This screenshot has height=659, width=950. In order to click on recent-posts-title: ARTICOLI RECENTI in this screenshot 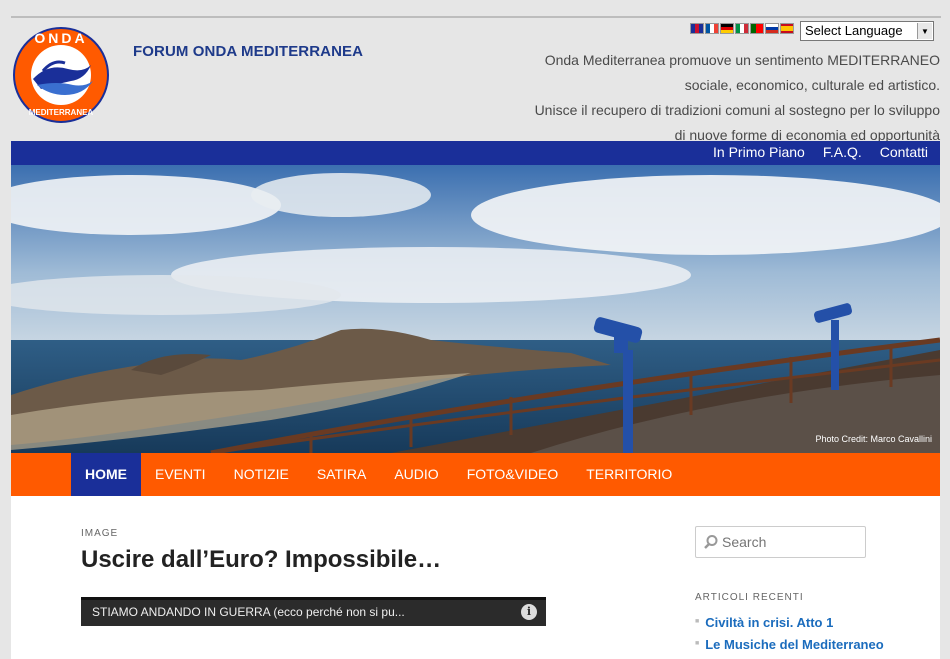, I will do `click(749, 597)`.